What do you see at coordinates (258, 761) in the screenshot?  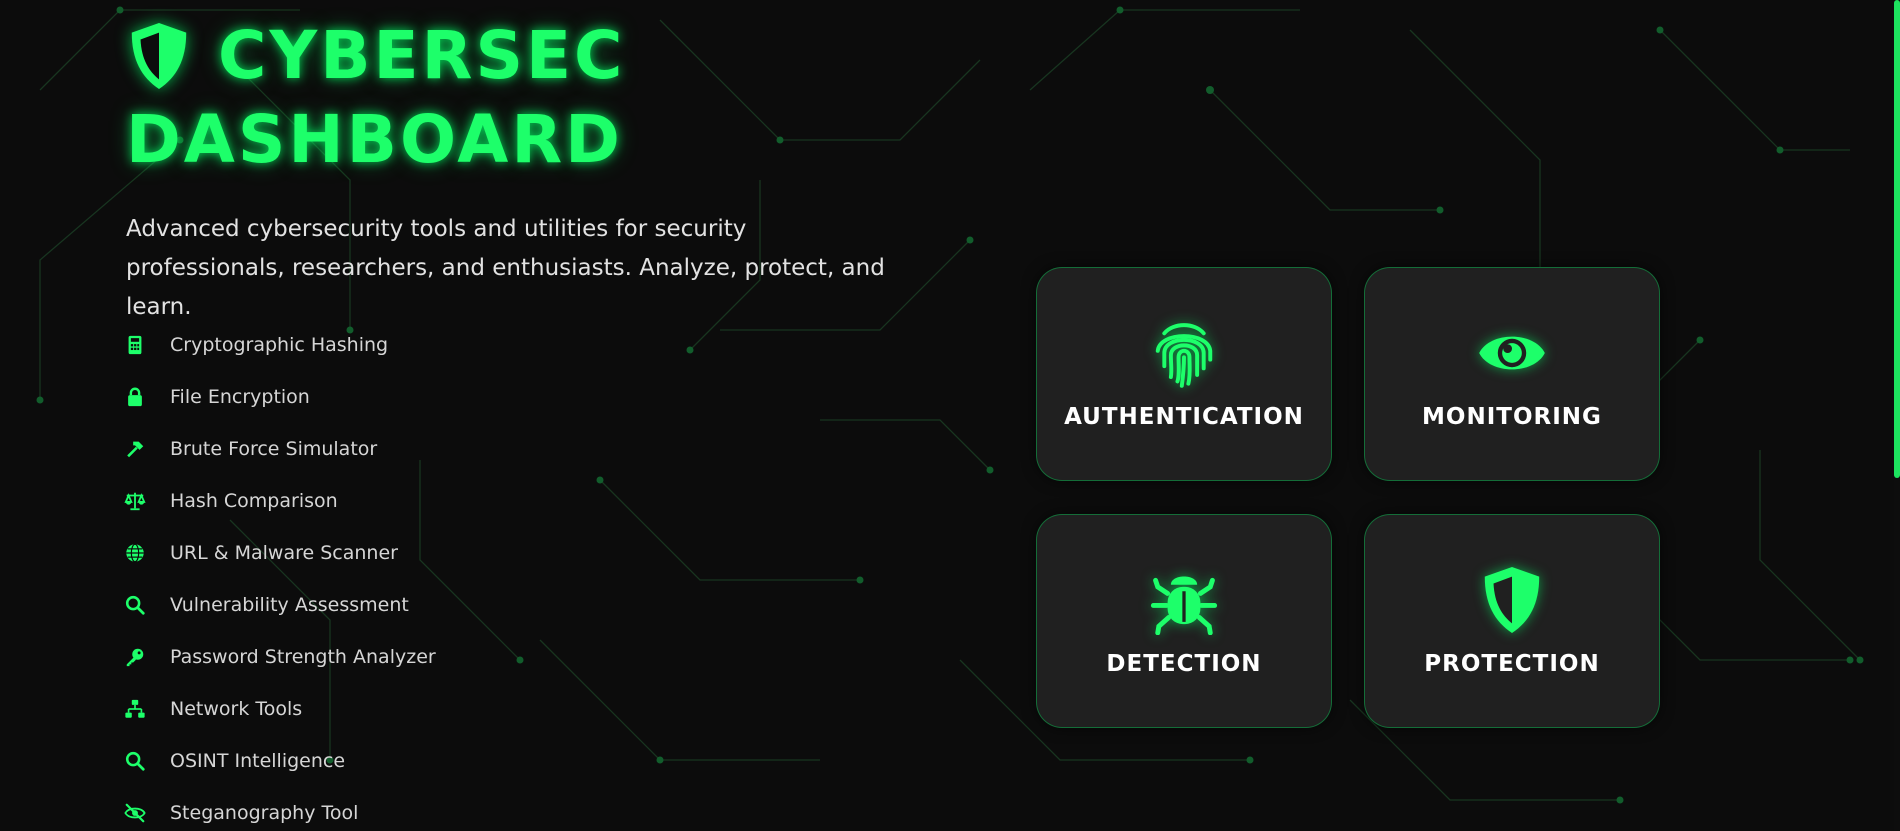 I see `feature-label: OSINT Intelligence` at bounding box center [258, 761].